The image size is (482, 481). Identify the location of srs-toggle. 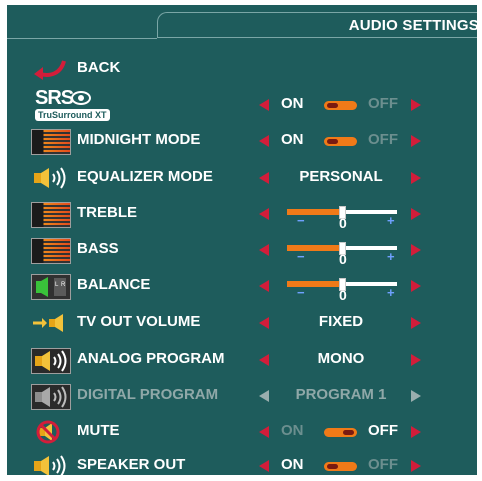
(340, 105).